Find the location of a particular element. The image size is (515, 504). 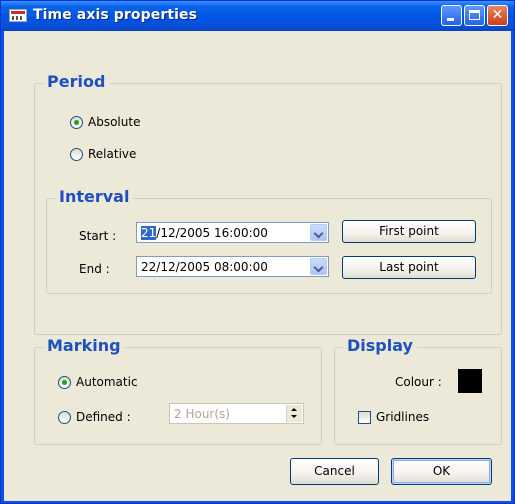

spin-down-icon is located at coordinates (294, 416).